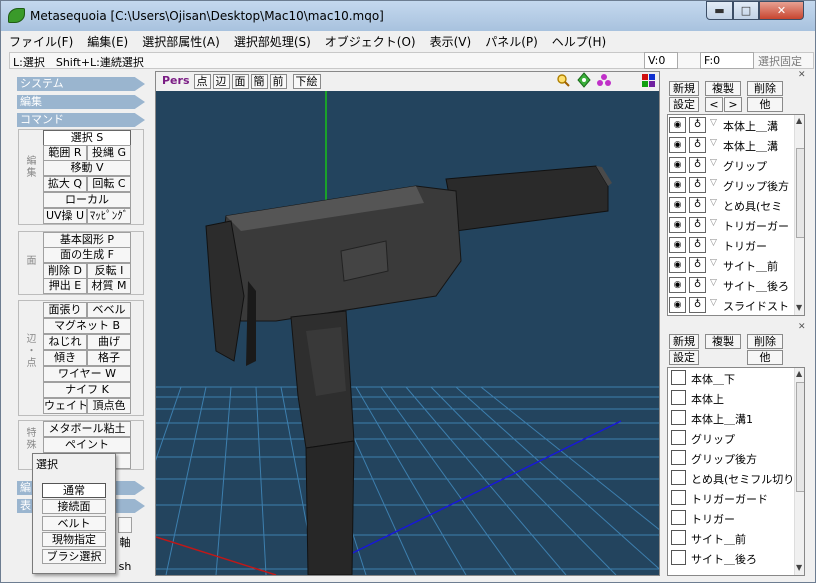  I want to click on menu-file: ファイル(F), so click(41, 41).